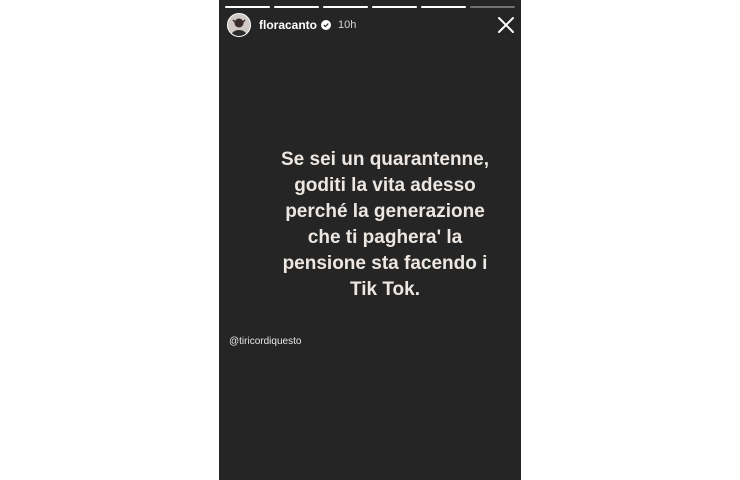 The image size is (740, 480). Describe the element at coordinates (371, 25) in the screenshot. I see `story-header: floracanto 10h` at that location.